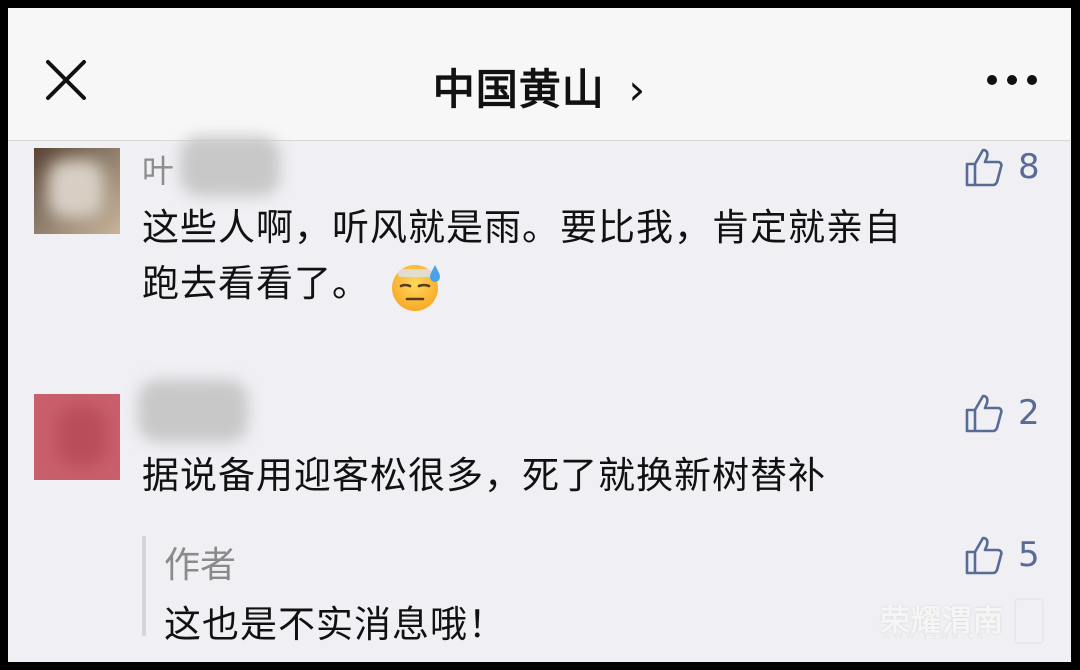  I want to click on account-title: 中国黄山 ›, so click(539, 86).